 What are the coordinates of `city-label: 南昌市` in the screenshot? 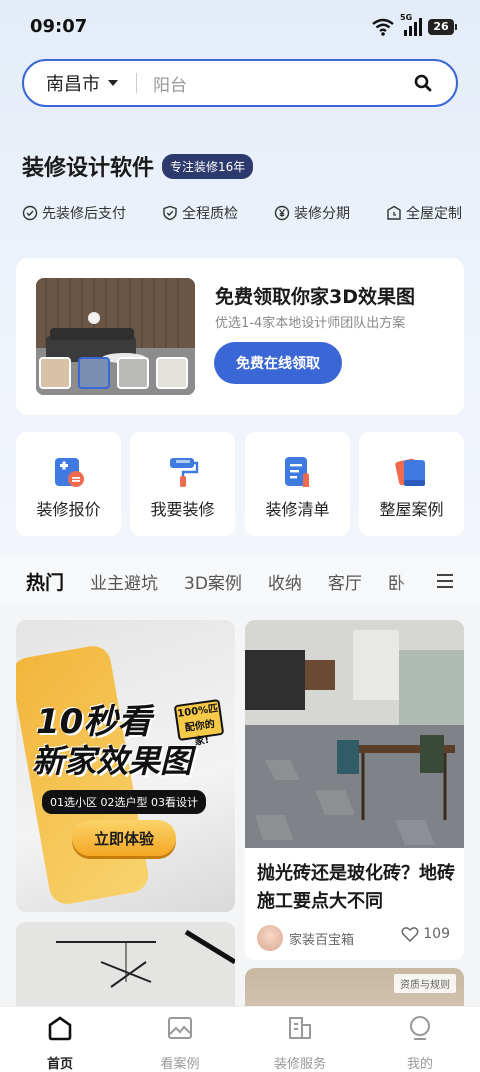 It's located at (73, 84).